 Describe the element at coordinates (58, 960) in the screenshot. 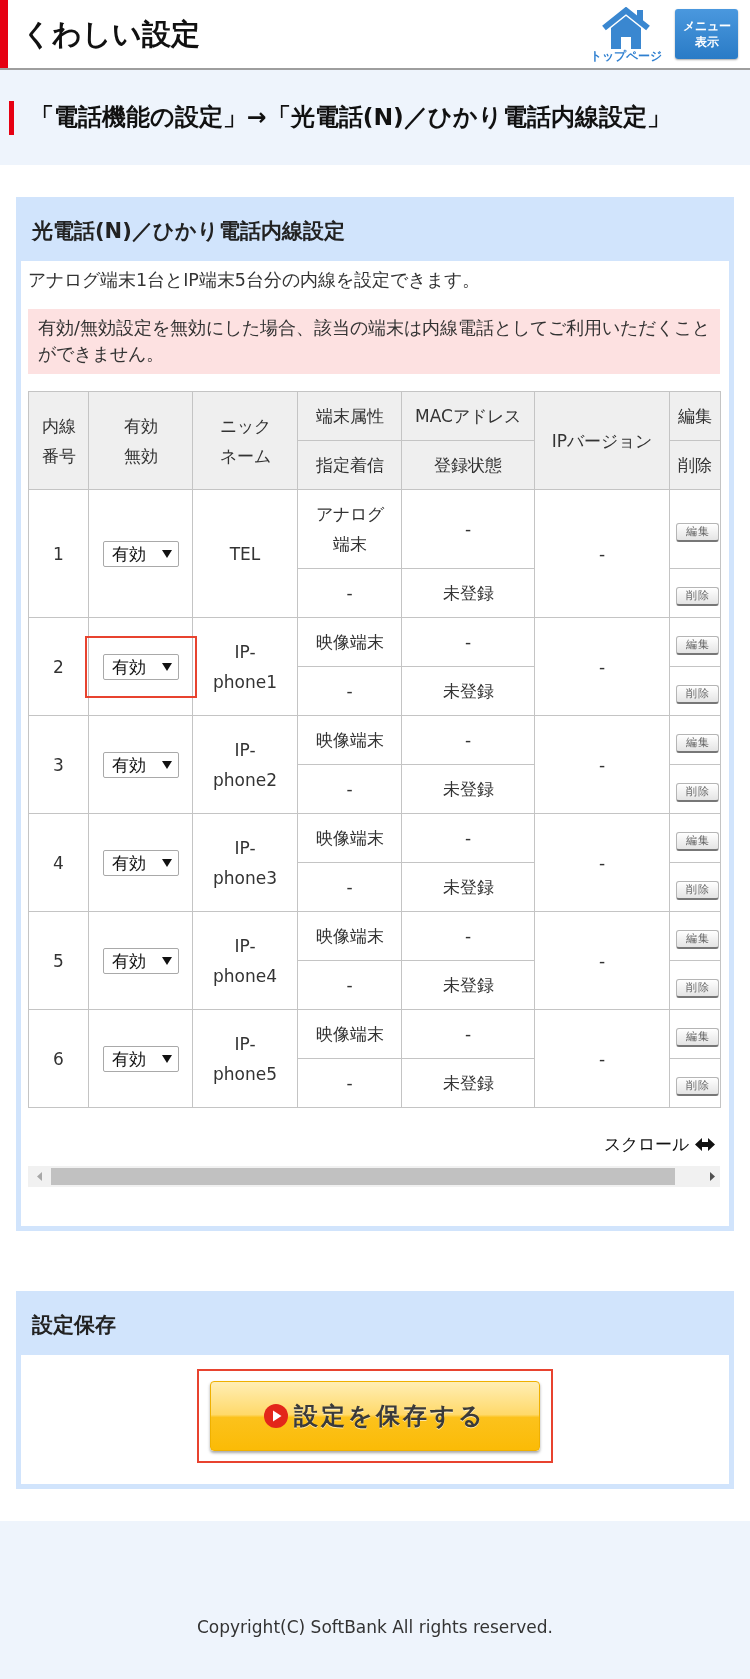

I see `table-cell: 5` at that location.